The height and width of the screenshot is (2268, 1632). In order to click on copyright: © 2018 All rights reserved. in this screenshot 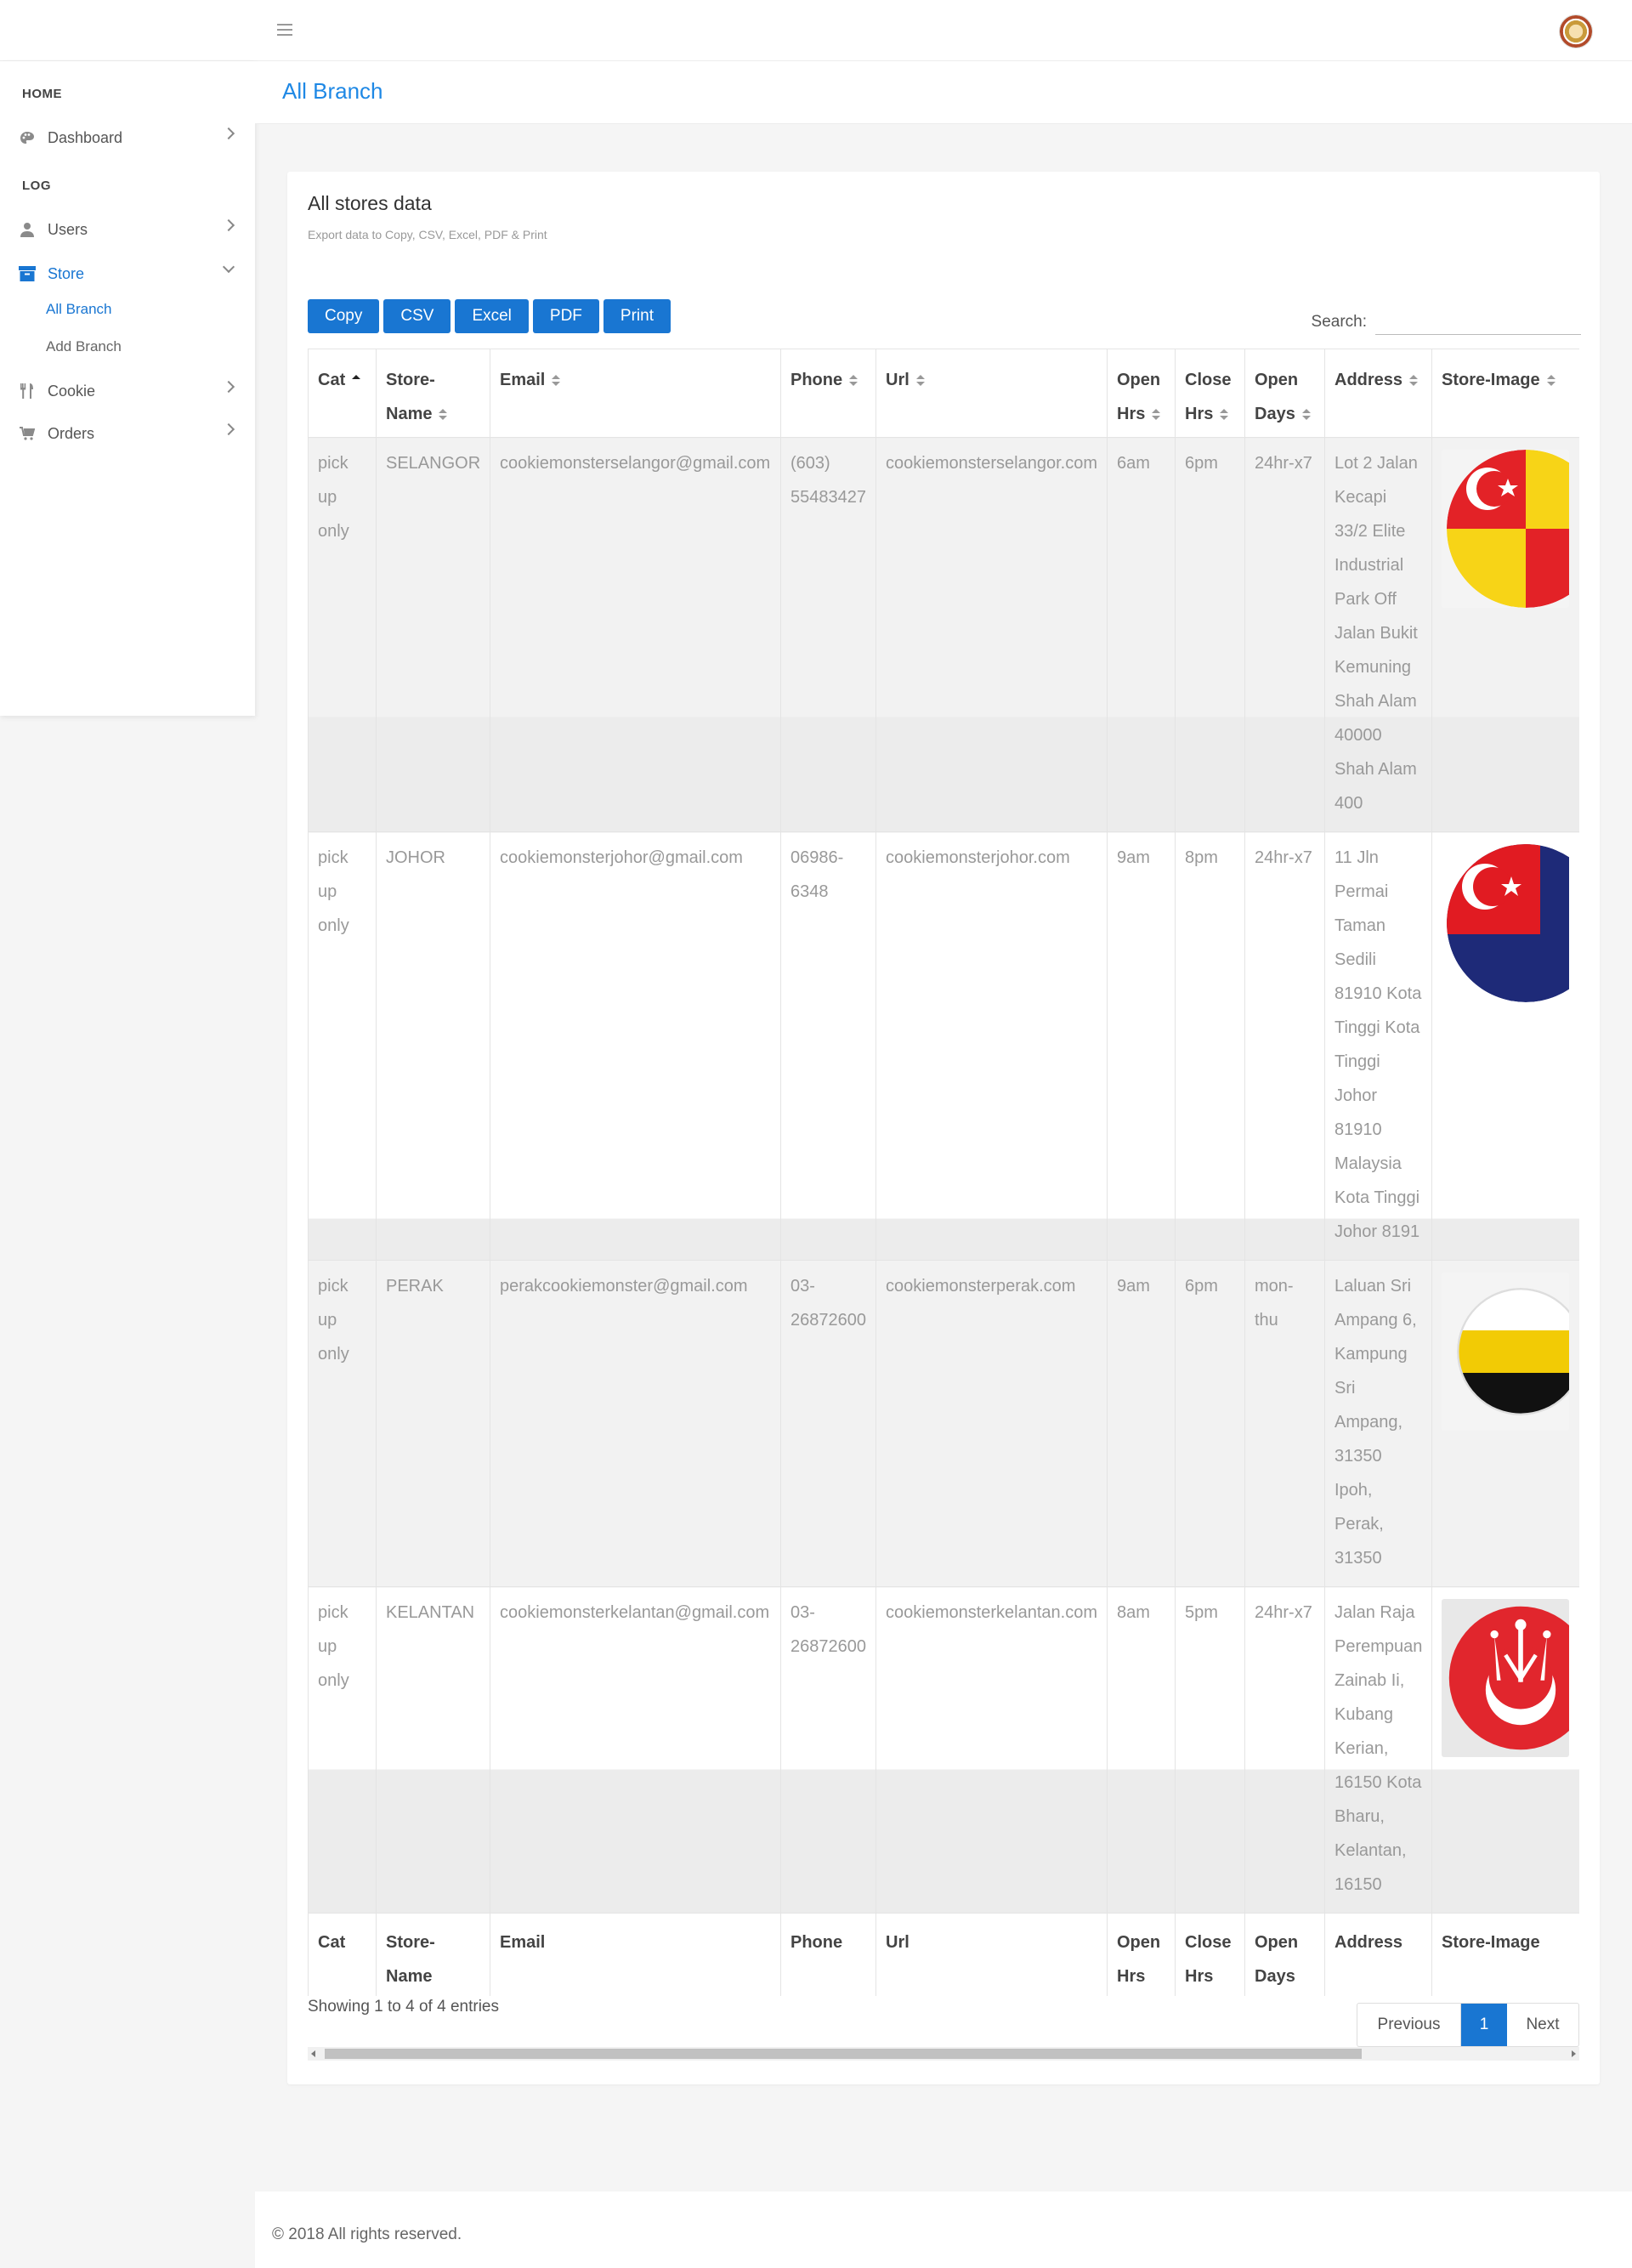, I will do `click(367, 2234)`.